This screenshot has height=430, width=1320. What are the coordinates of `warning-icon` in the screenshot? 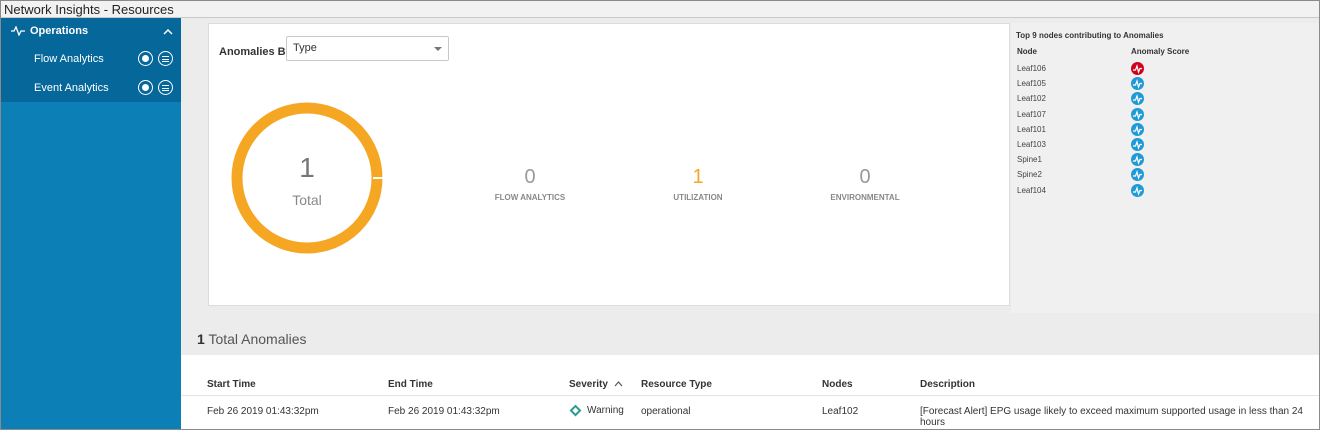 It's located at (575, 410).